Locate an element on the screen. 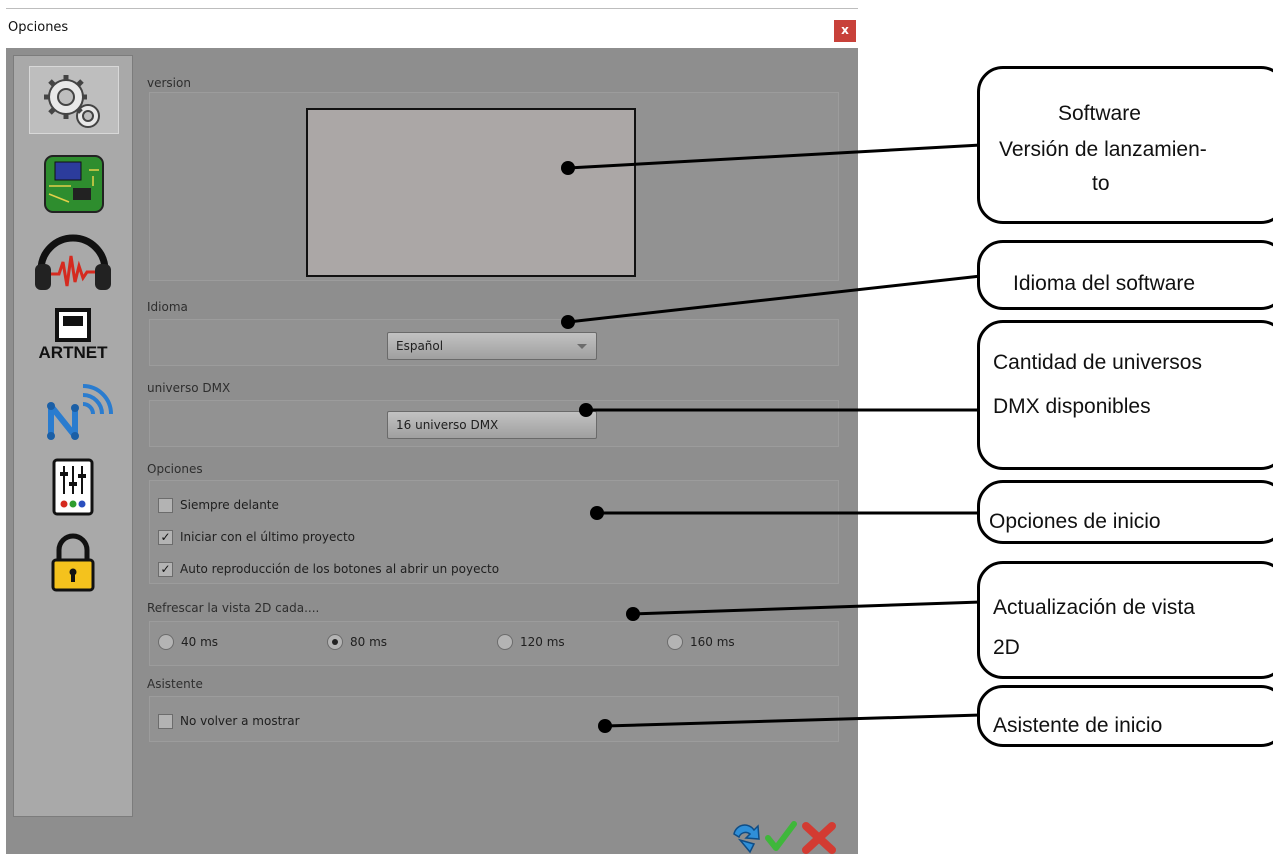  callout-line: 2D is located at coordinates (1006, 647).